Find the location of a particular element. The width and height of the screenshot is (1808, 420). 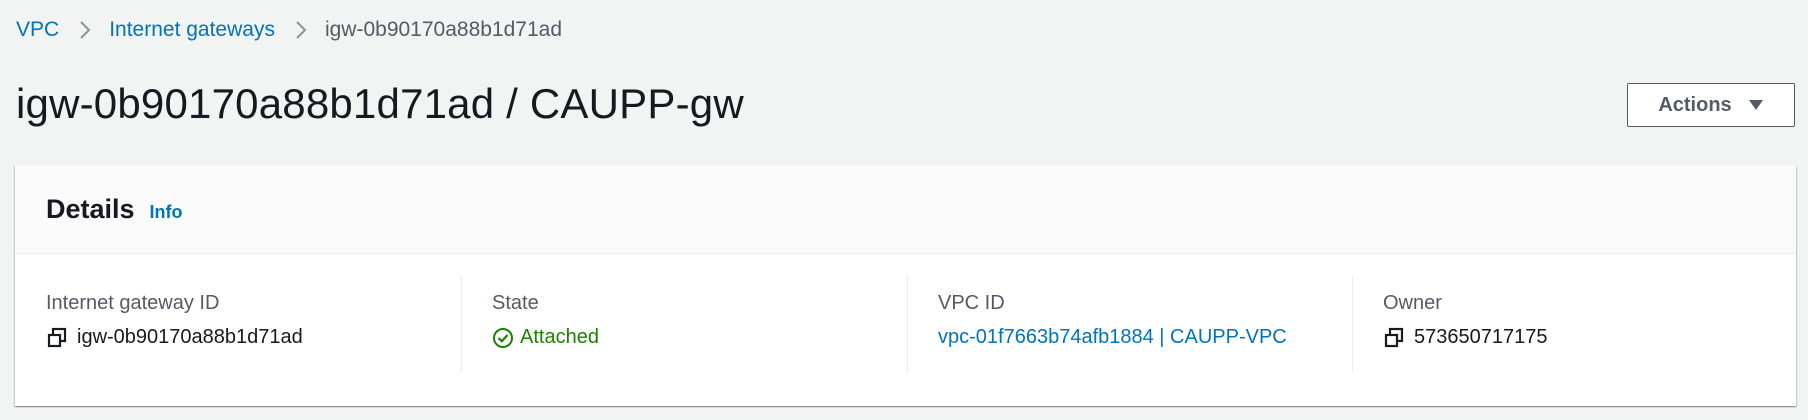

actions-button: Actions is located at coordinates (1711, 105).